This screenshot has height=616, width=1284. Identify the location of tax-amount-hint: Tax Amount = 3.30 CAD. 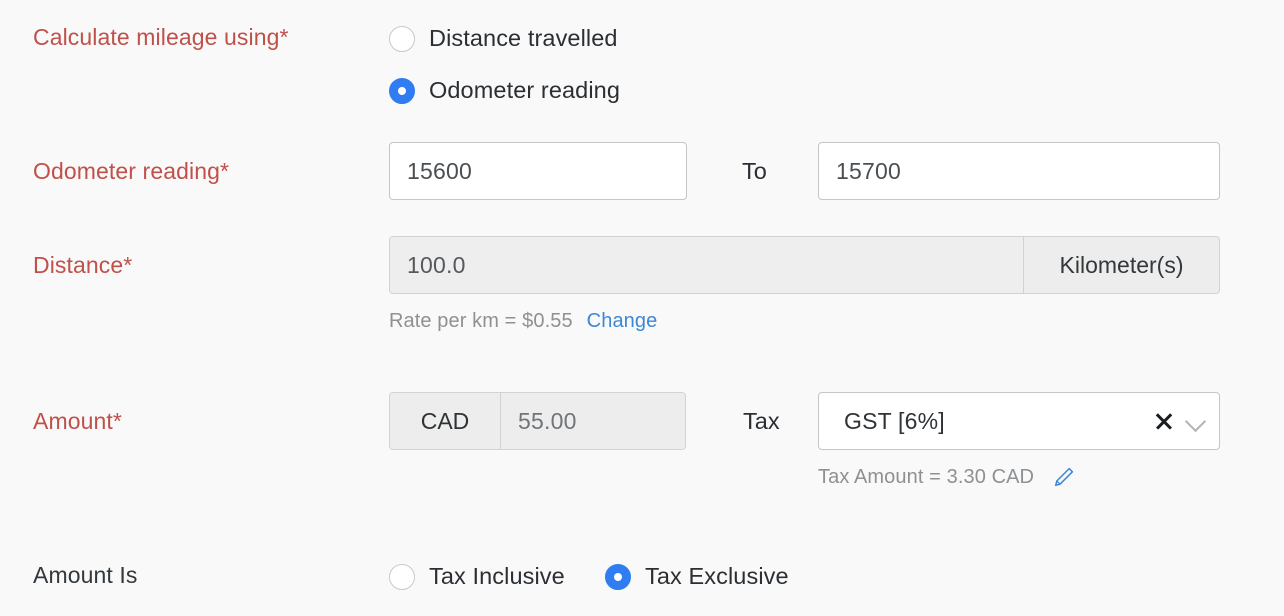
(947, 477).